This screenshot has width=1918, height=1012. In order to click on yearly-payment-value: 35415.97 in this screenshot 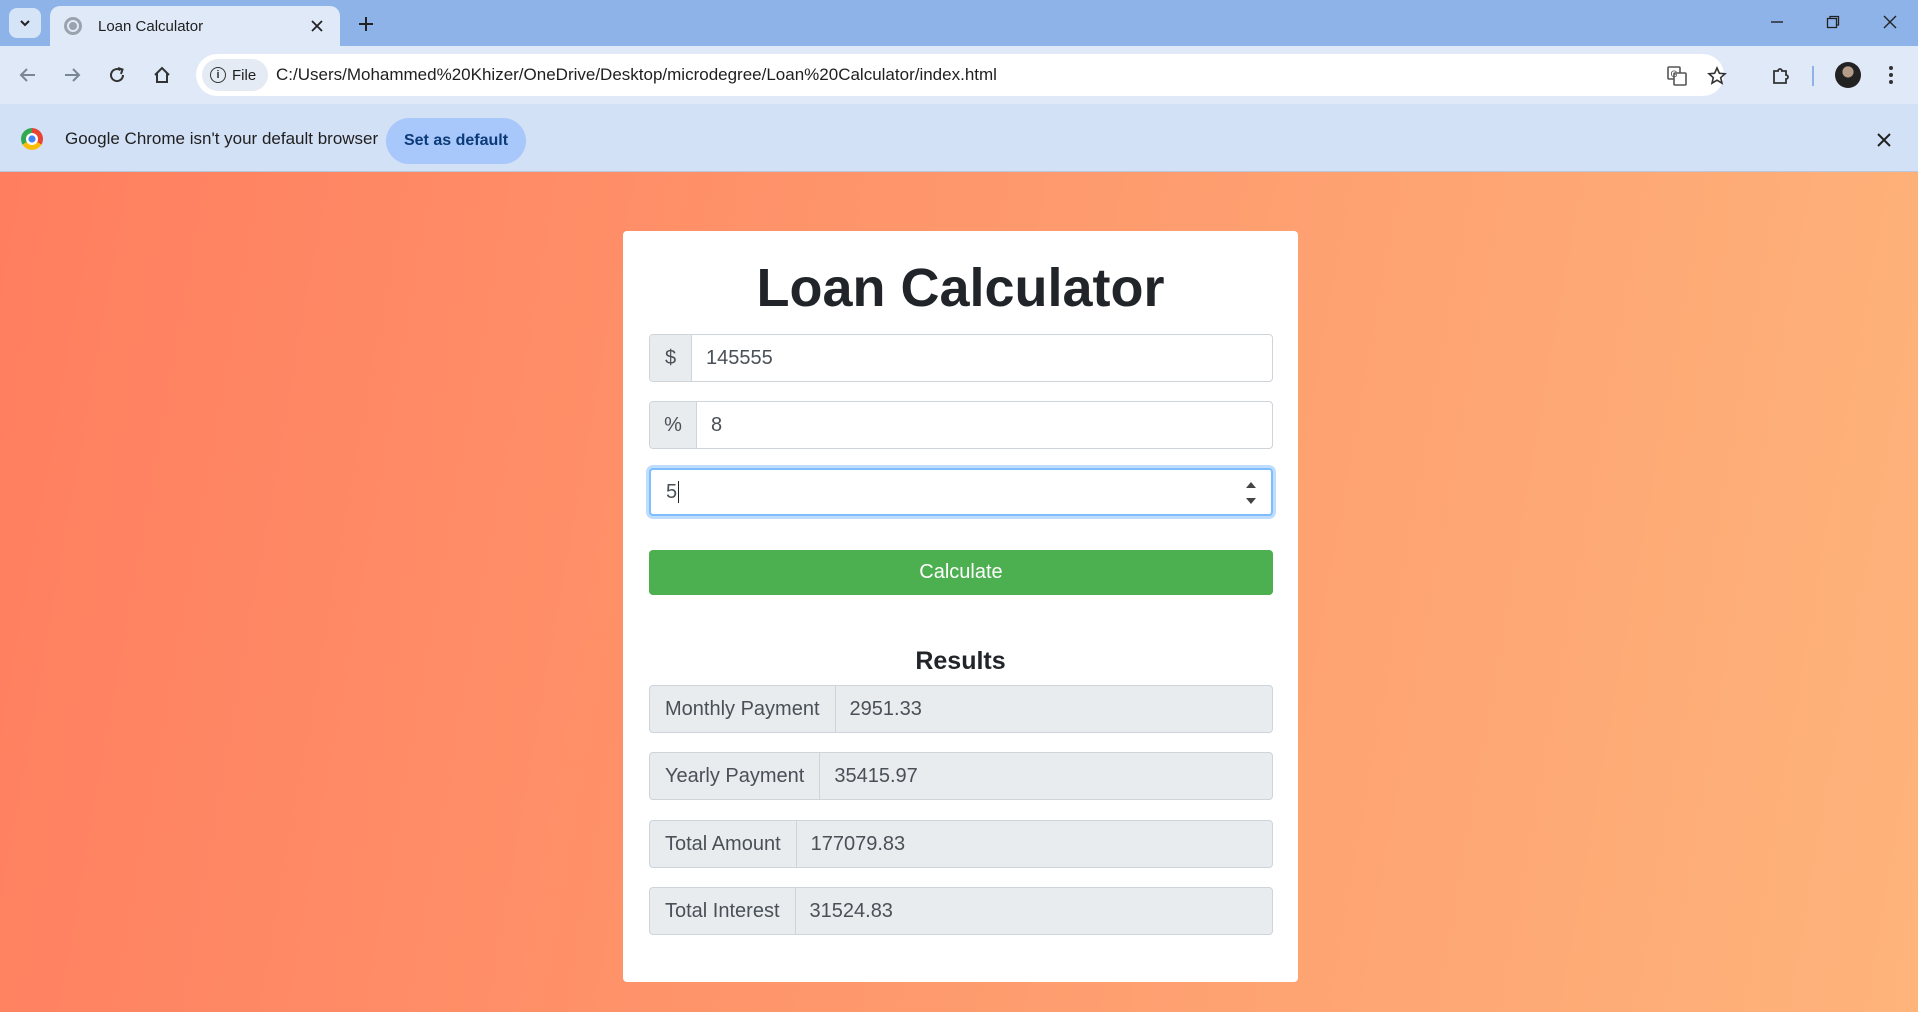, I will do `click(876, 775)`.